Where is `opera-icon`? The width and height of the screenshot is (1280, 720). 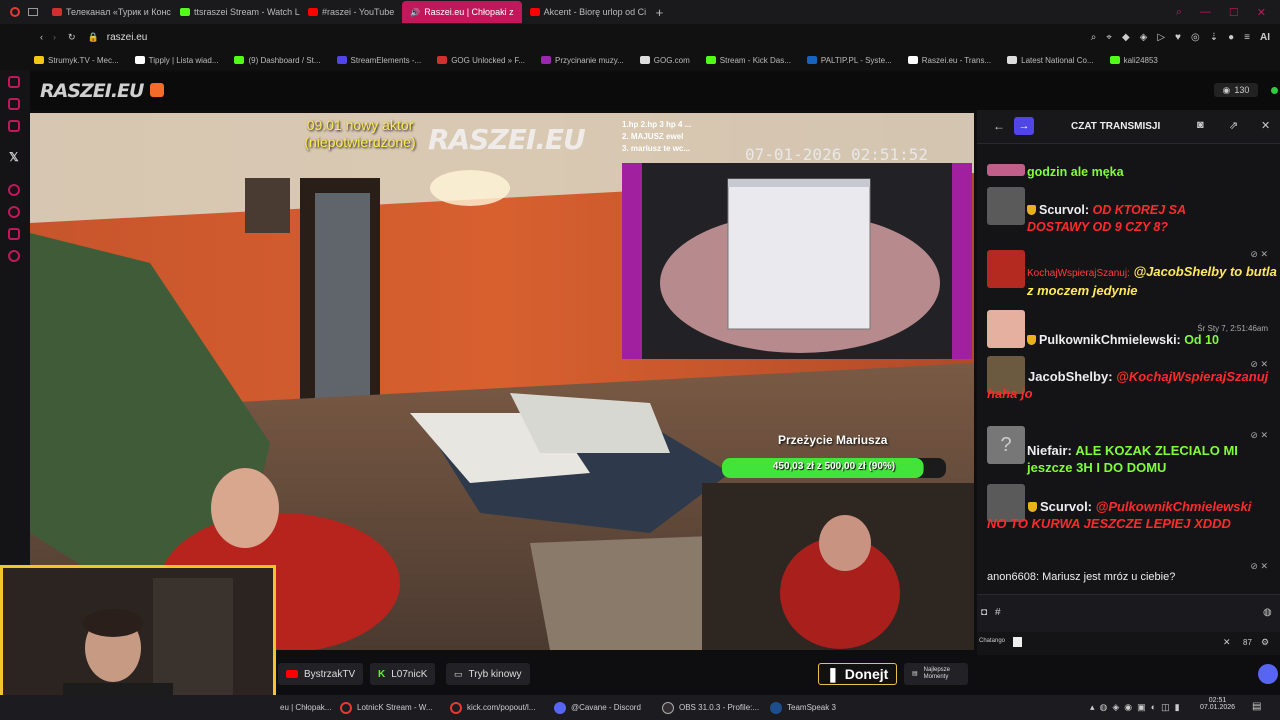 opera-icon is located at coordinates (346, 707).